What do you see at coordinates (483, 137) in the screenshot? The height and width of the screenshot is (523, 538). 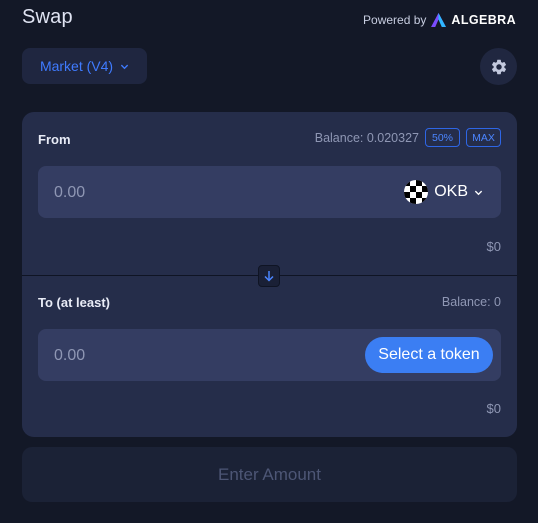 I see `max-balance-button: MAX` at bounding box center [483, 137].